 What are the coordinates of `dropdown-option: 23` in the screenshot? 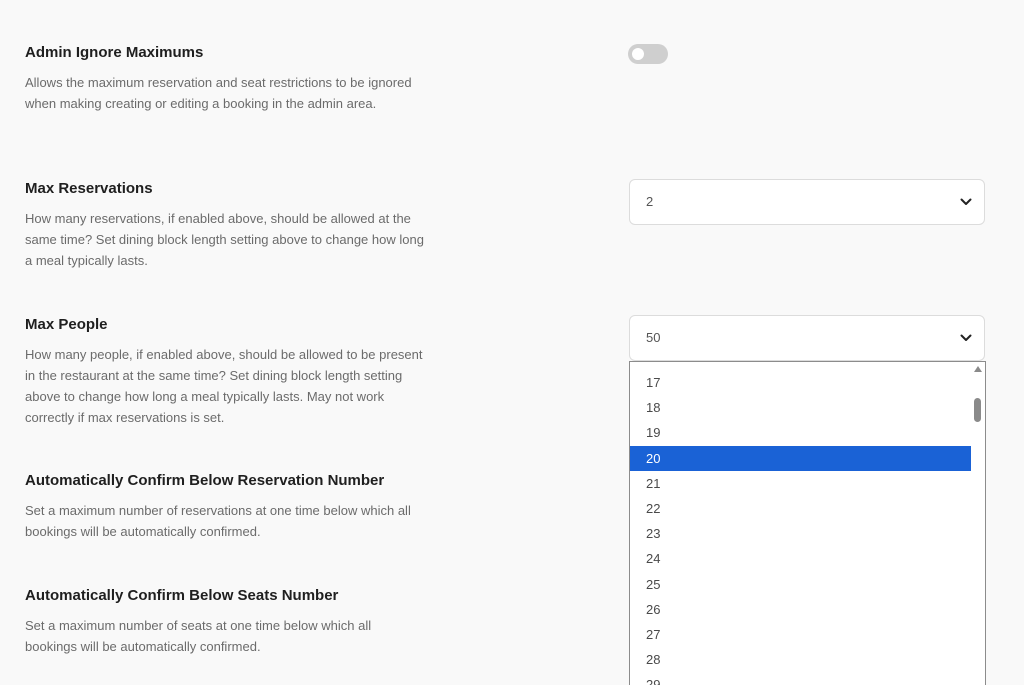 It's located at (801, 533).